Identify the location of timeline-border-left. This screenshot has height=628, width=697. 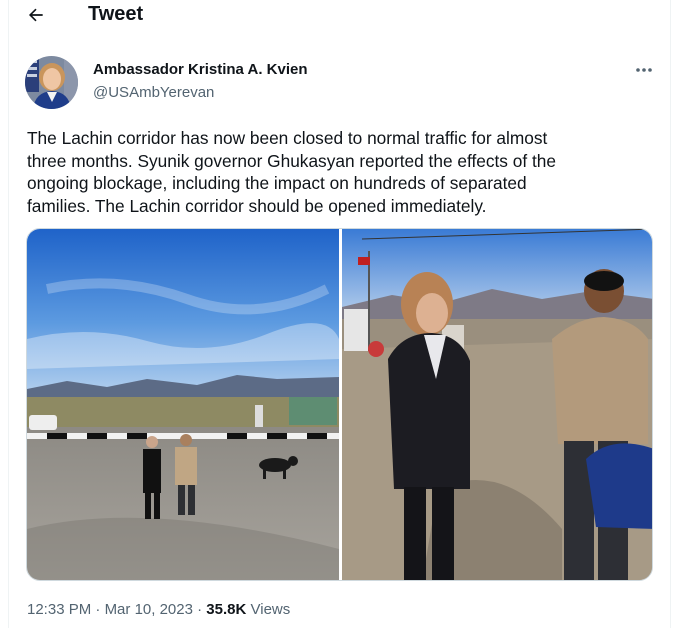
(8, 314).